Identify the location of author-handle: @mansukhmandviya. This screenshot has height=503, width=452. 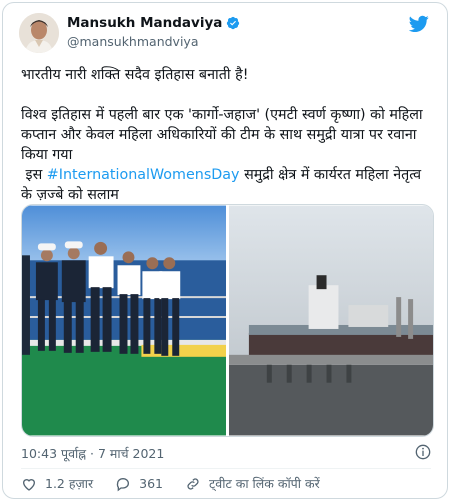
(132, 41).